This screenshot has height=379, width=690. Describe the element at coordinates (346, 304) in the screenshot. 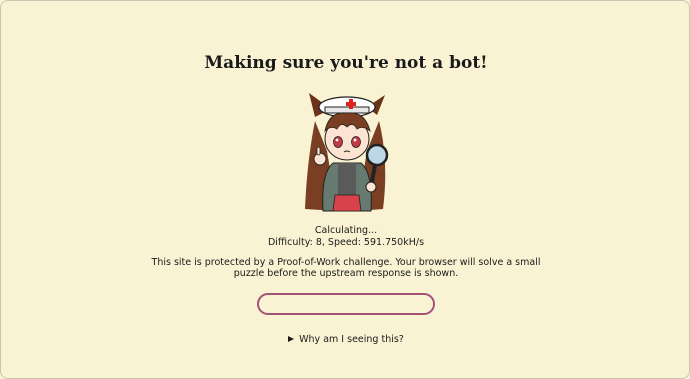

I see `progress-bar` at that location.